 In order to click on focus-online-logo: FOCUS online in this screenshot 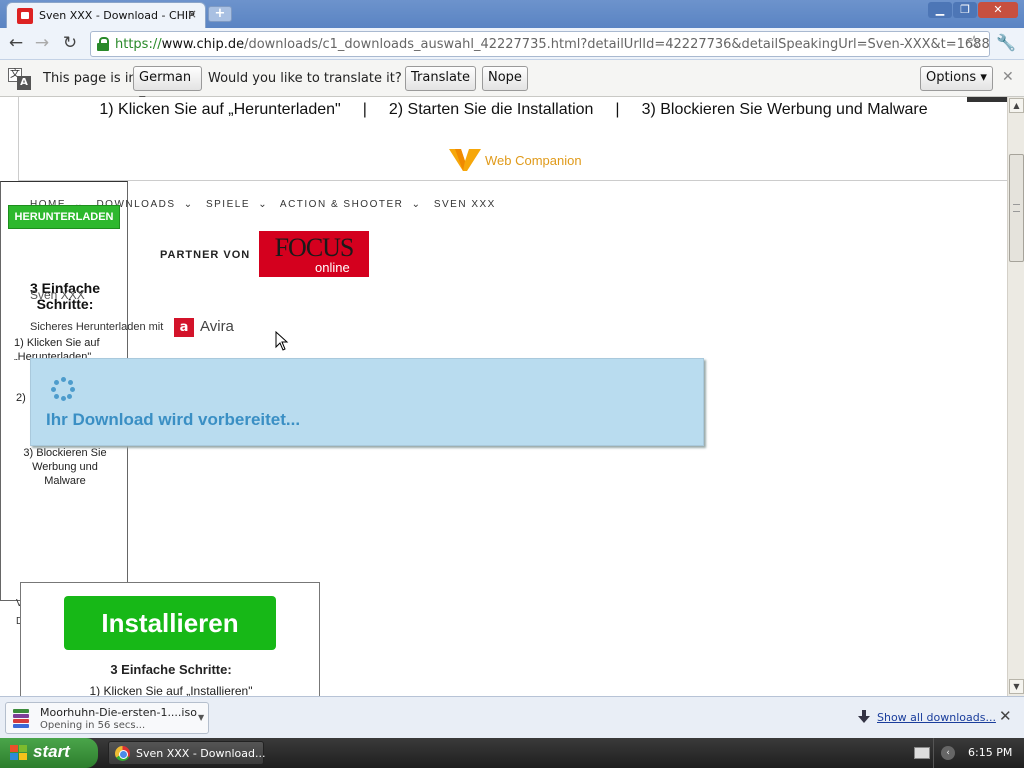, I will do `click(314, 254)`.